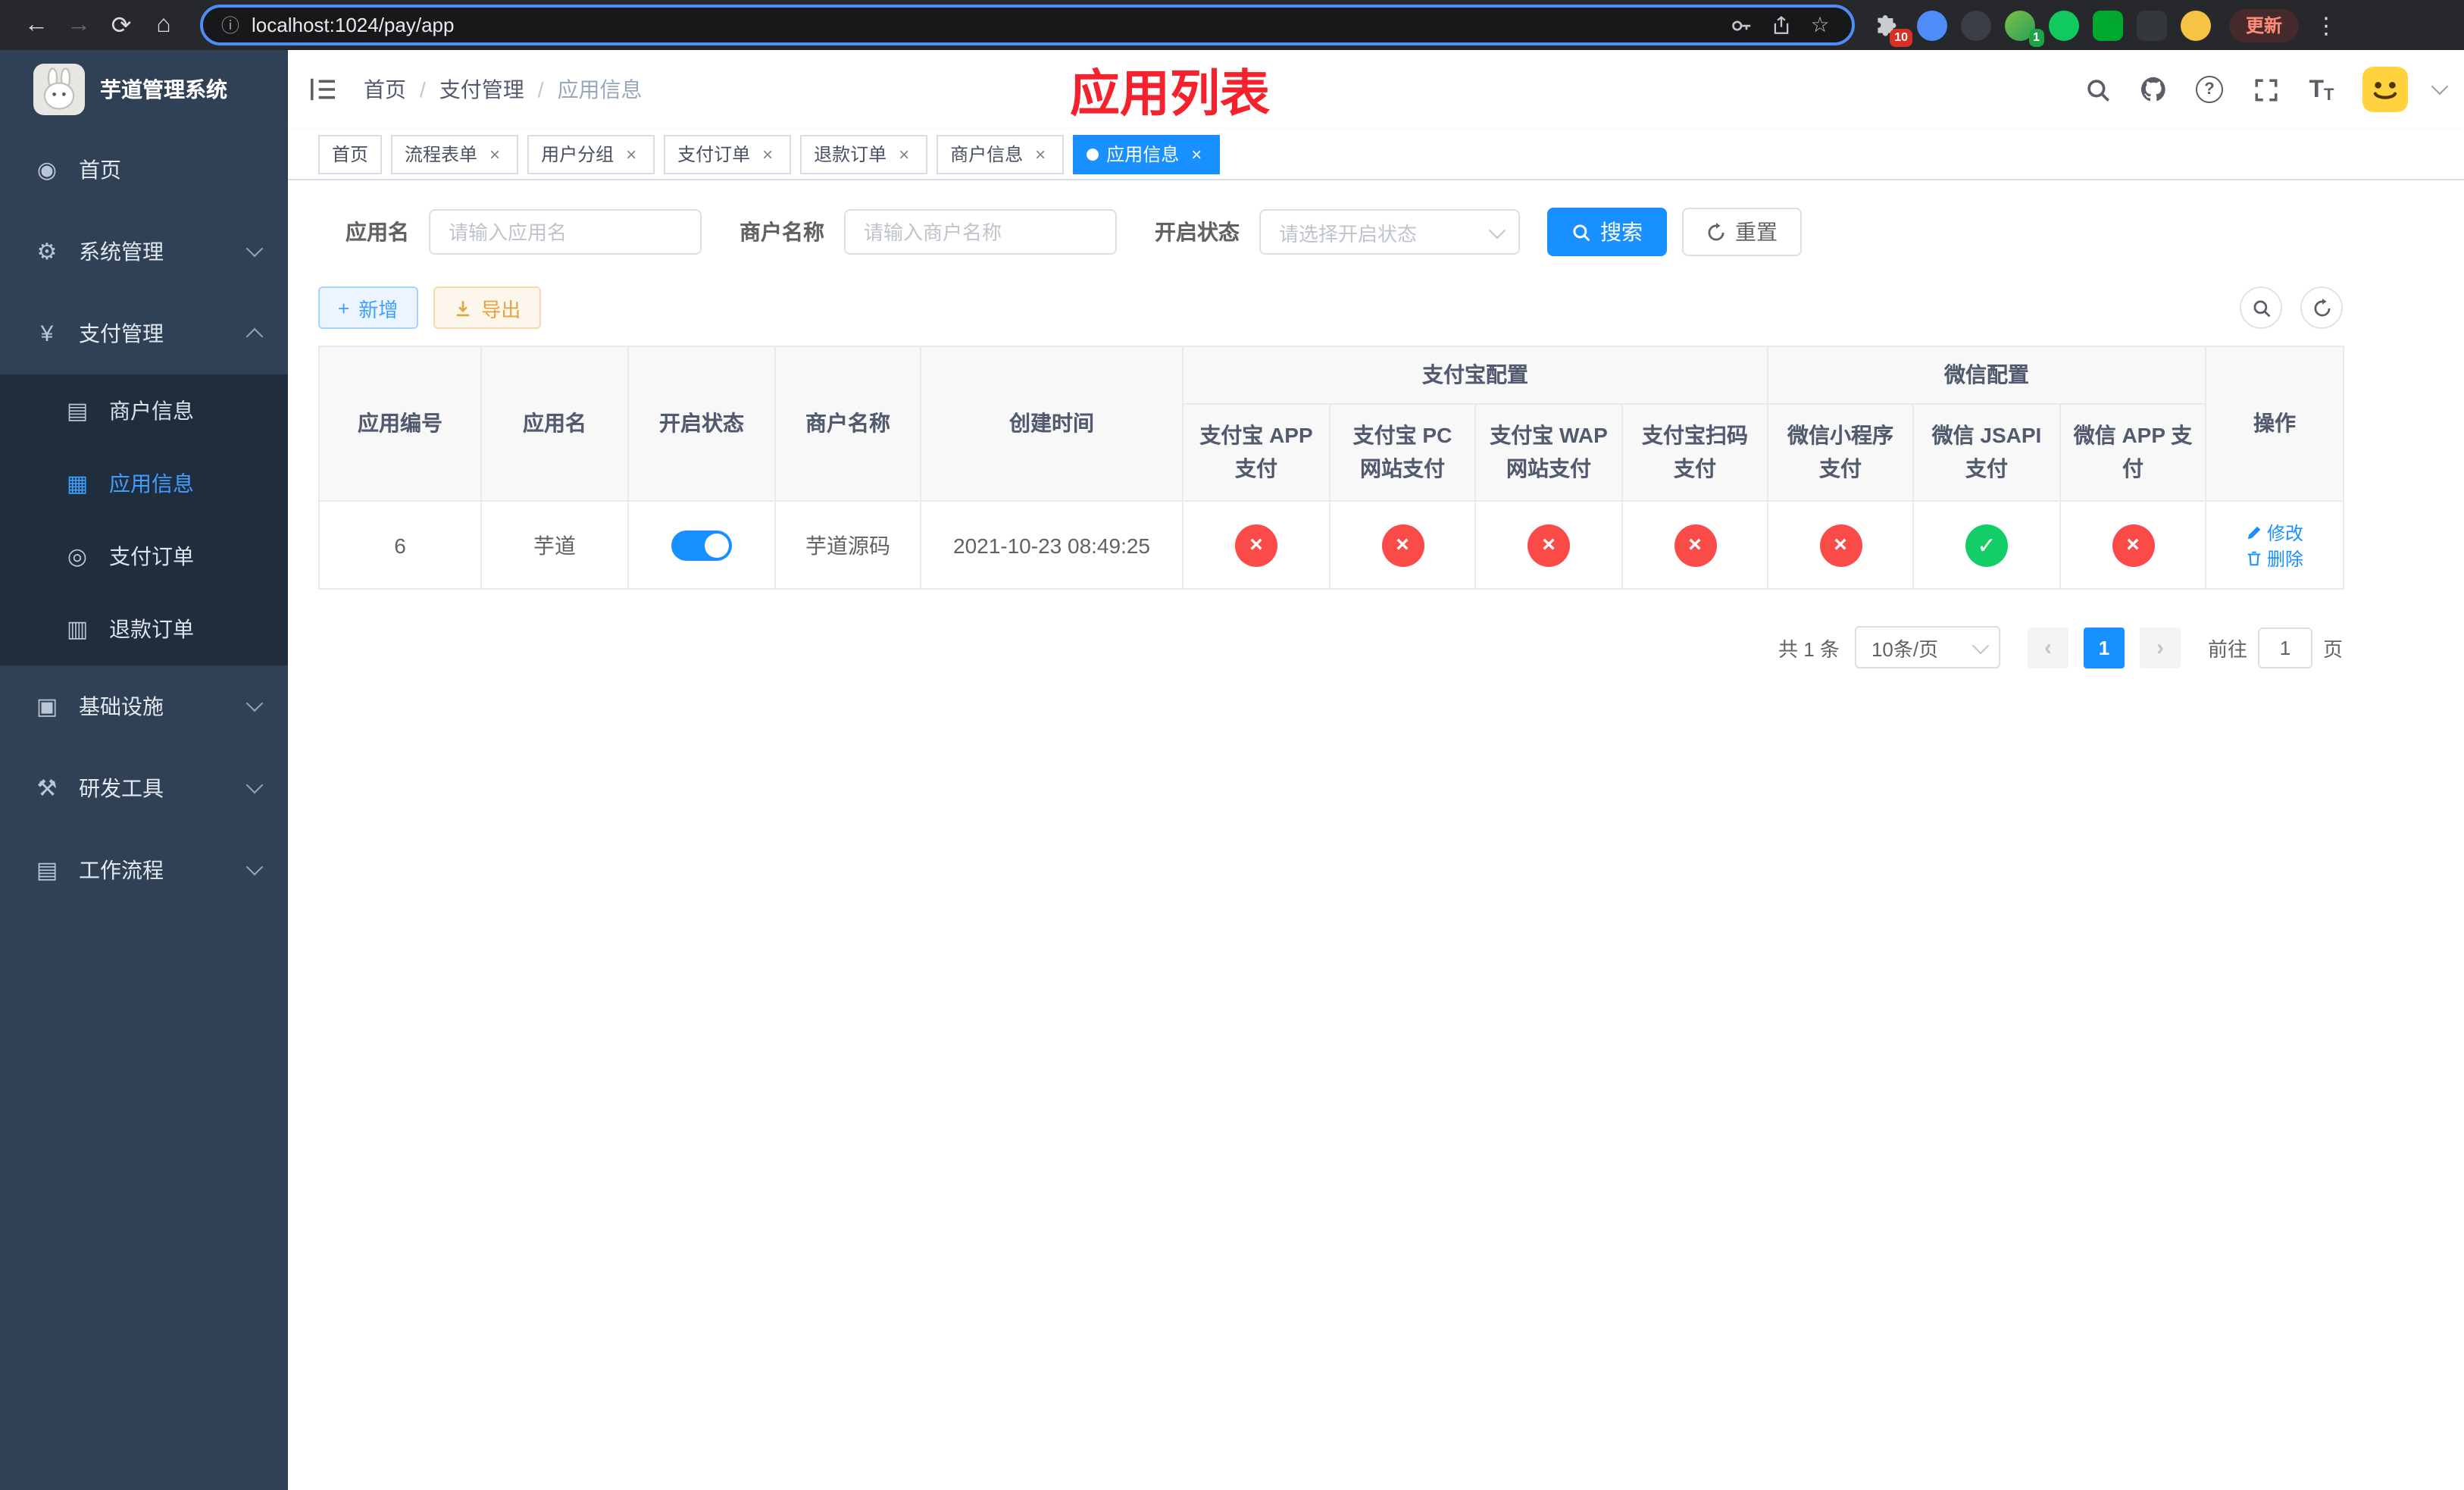 The width and height of the screenshot is (2464, 1490). I want to click on sidebar-item-label: 首页, so click(100, 170).